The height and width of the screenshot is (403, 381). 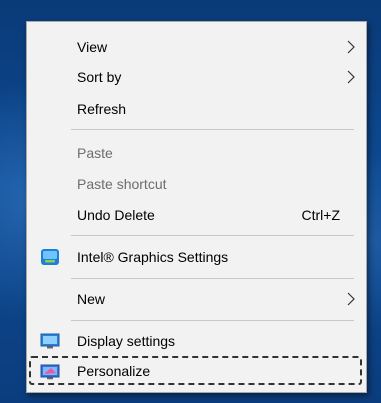 What do you see at coordinates (99, 76) in the screenshot?
I see `menu-item-label: Sort by` at bounding box center [99, 76].